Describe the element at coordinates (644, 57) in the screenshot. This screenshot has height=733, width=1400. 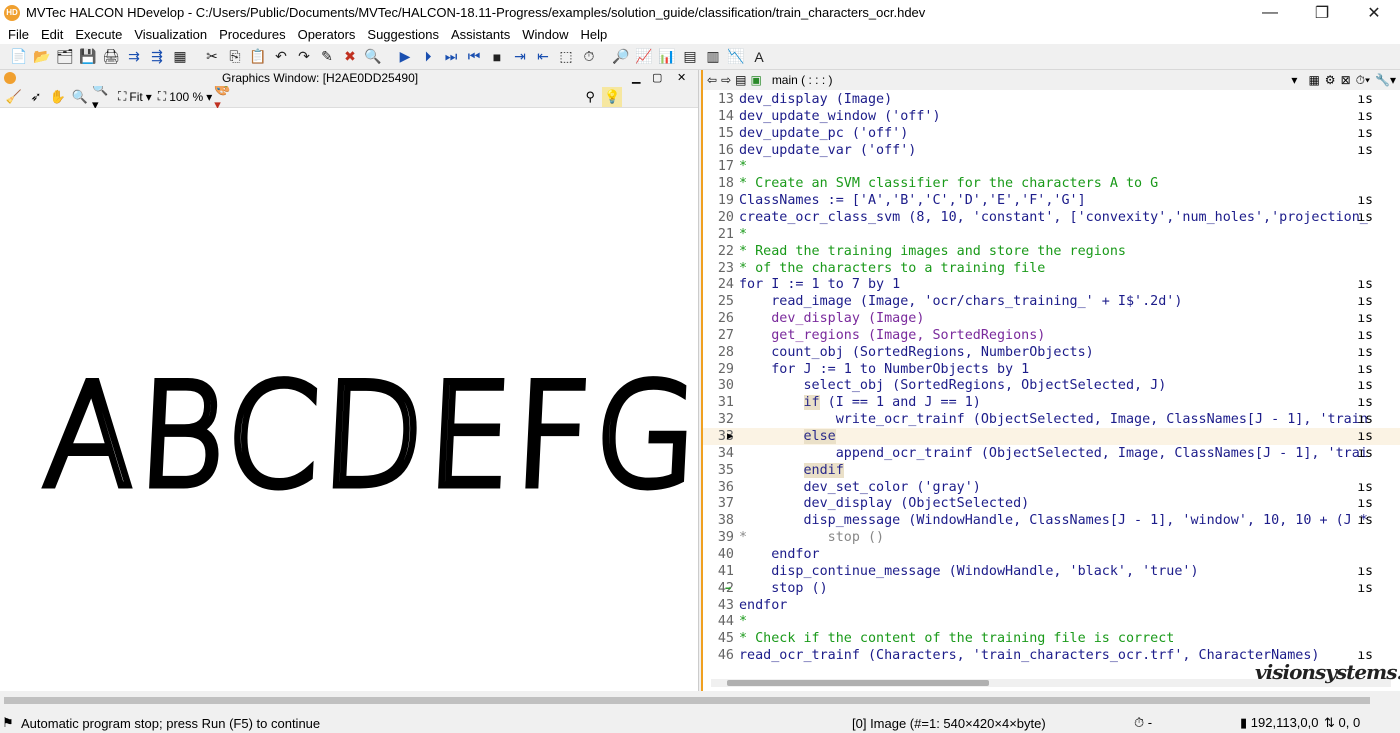
I see `gray-histogram-icon: 📈` at that location.